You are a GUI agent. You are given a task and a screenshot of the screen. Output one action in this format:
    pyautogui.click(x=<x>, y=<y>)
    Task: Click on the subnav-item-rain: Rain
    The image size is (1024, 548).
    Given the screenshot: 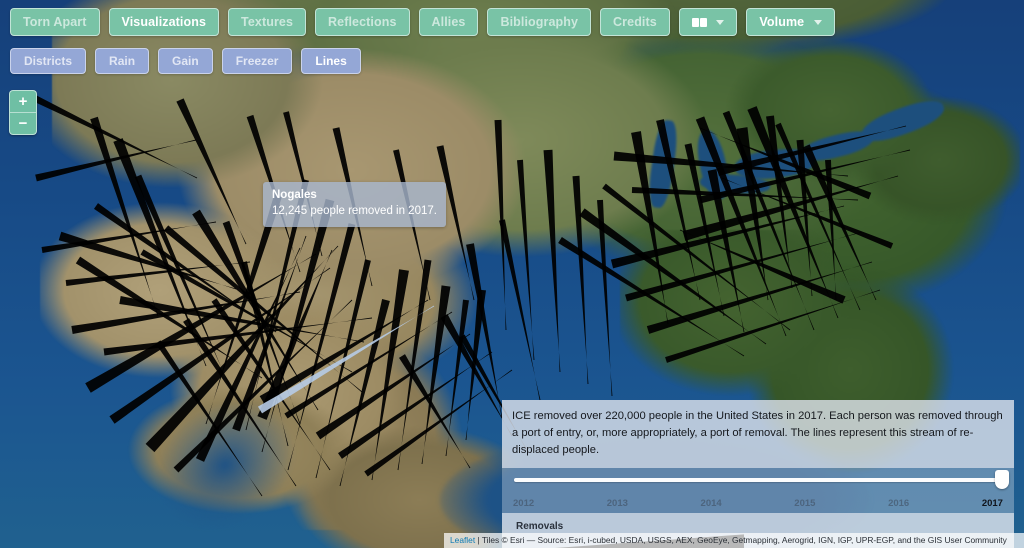 What is the action you would take?
    pyautogui.click(x=122, y=61)
    